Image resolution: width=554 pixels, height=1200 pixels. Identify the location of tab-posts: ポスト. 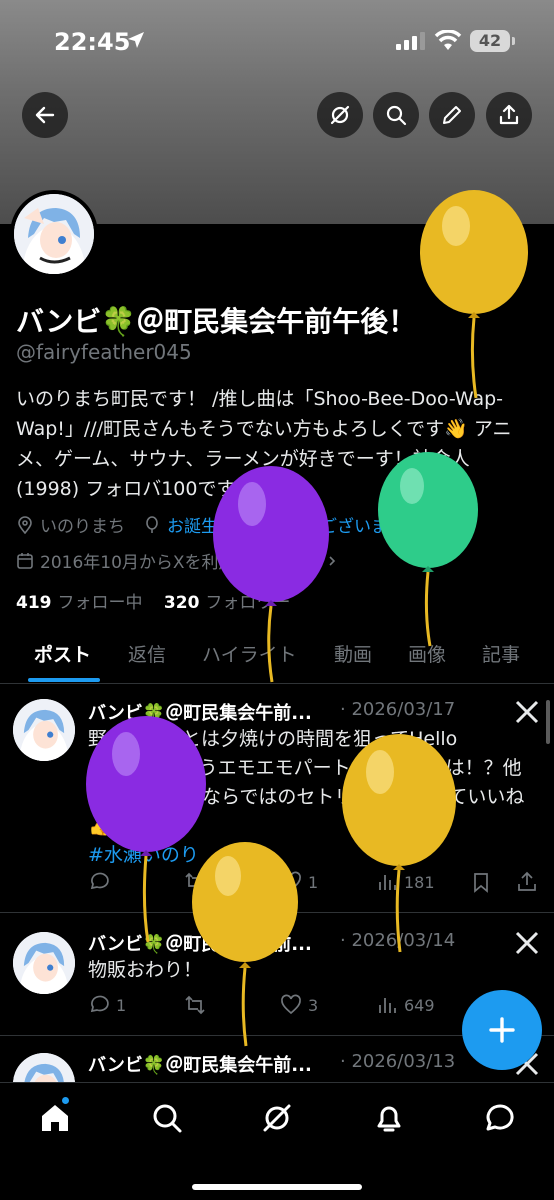
(62, 653).